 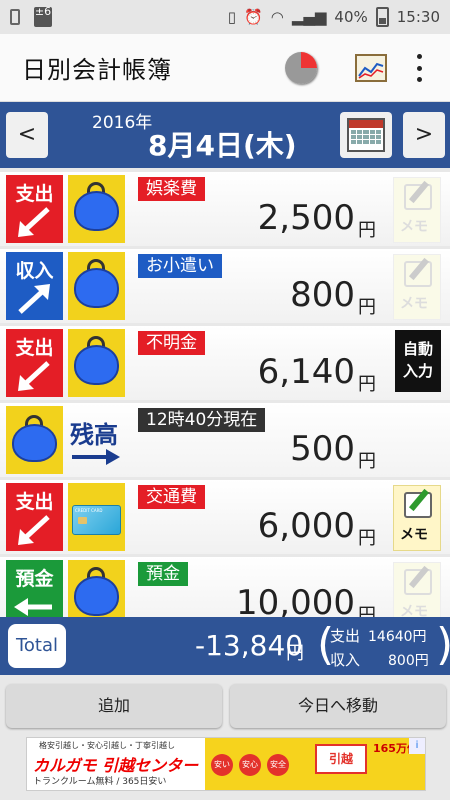 What do you see at coordinates (341, 759) in the screenshot?
I see `truck-icon: 引越` at bounding box center [341, 759].